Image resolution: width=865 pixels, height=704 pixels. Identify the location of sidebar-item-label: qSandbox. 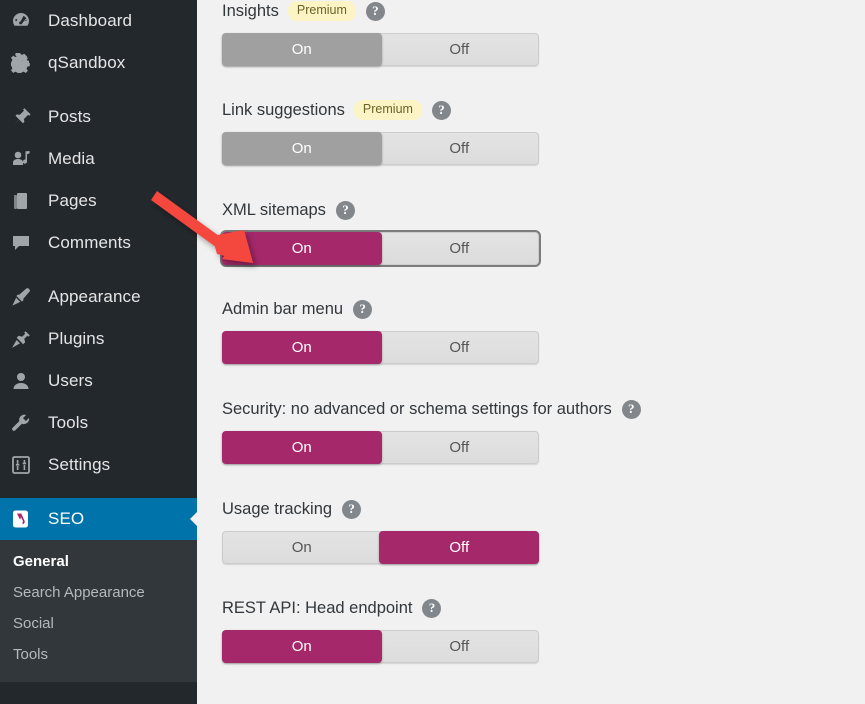
(87, 62).